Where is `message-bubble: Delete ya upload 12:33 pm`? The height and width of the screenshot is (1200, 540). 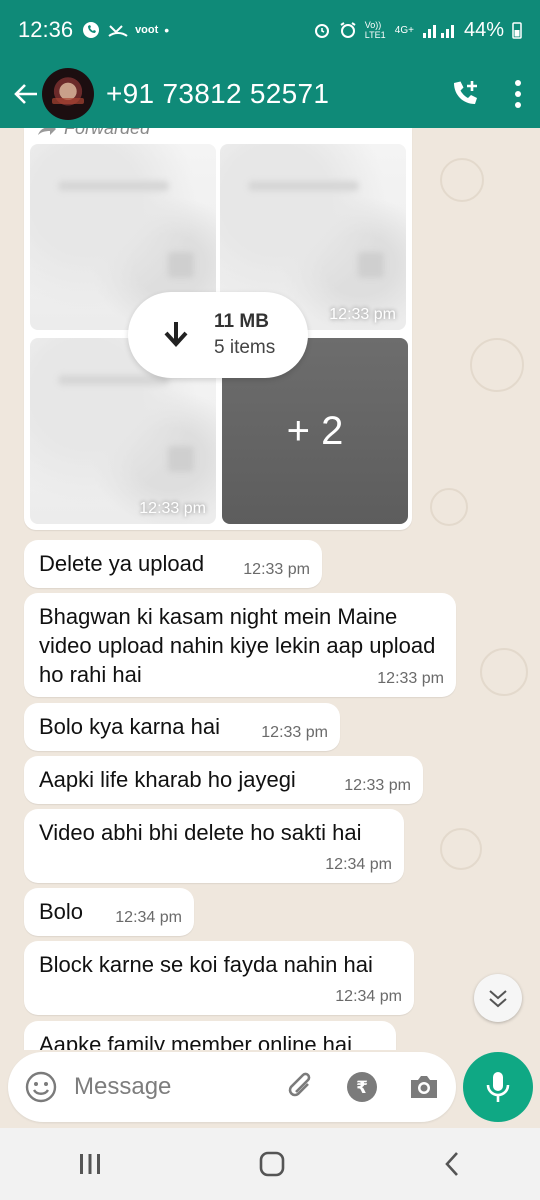 message-bubble: Delete ya upload 12:33 pm is located at coordinates (173, 564).